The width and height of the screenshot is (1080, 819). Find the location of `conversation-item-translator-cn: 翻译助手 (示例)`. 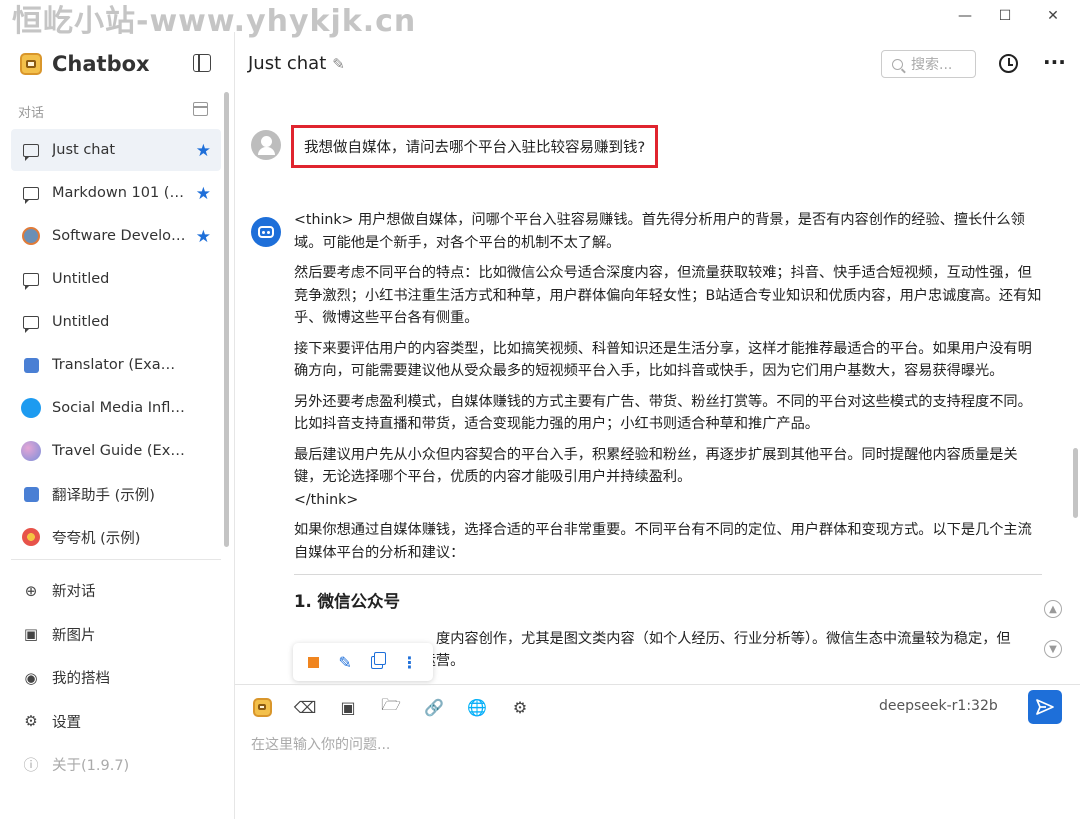

conversation-item-translator-cn: 翻译助手 (示例) is located at coordinates (116, 494).